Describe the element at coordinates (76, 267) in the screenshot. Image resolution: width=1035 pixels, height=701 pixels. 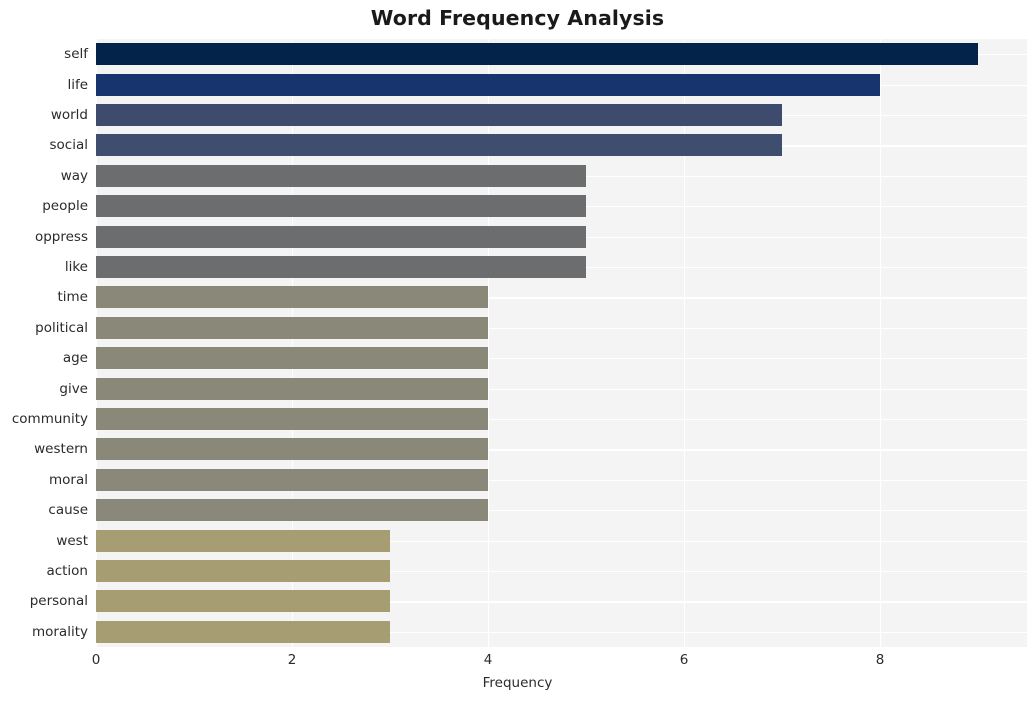
I see `y-axis-tick-label: like` at that location.